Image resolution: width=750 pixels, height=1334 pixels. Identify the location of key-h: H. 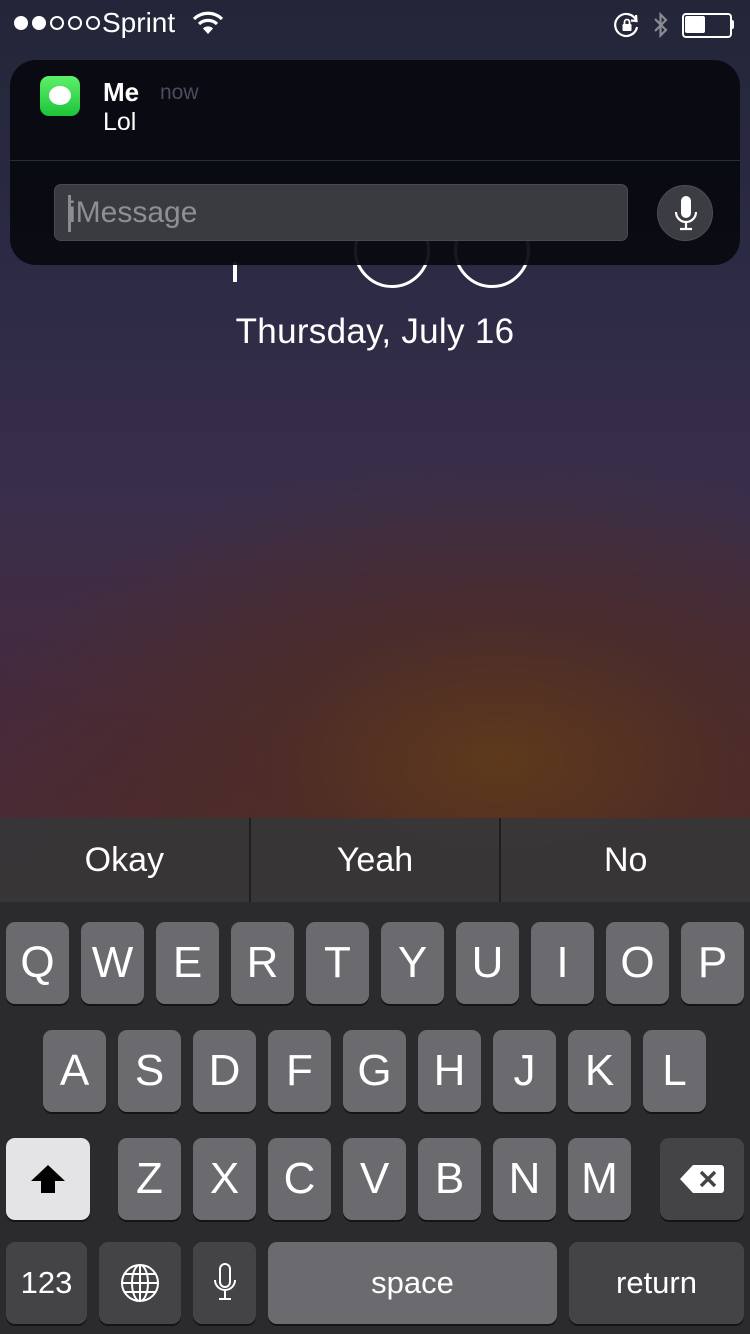
(449, 1071).